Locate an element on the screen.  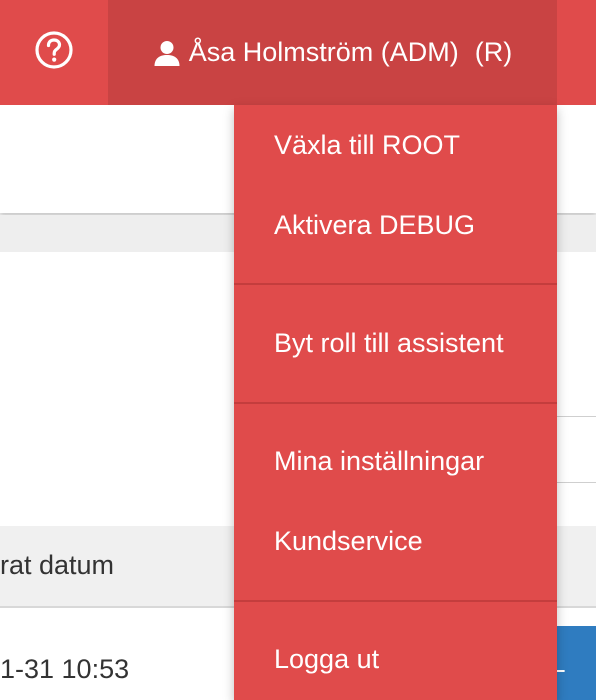
help-button is located at coordinates (54, 52).